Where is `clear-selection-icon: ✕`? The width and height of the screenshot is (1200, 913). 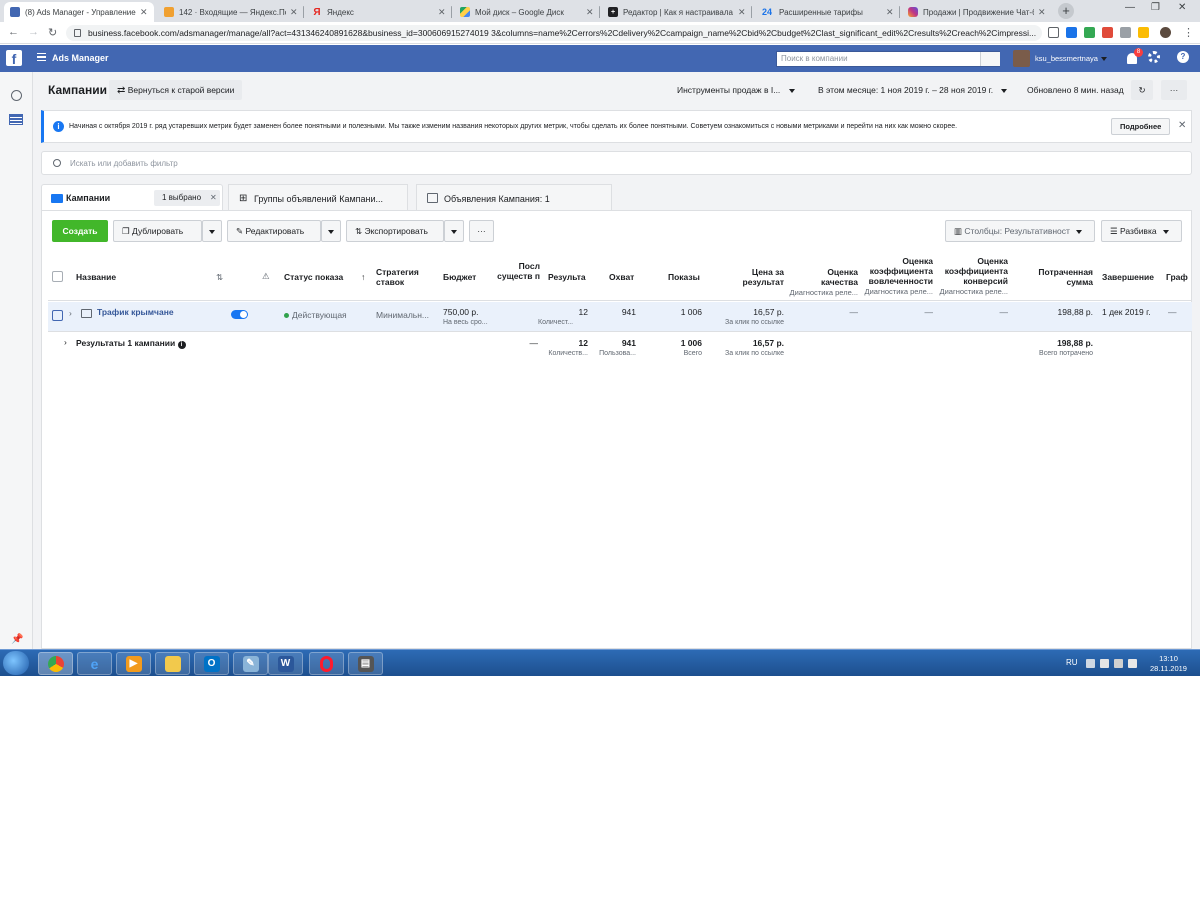 clear-selection-icon: ✕ is located at coordinates (213, 198).